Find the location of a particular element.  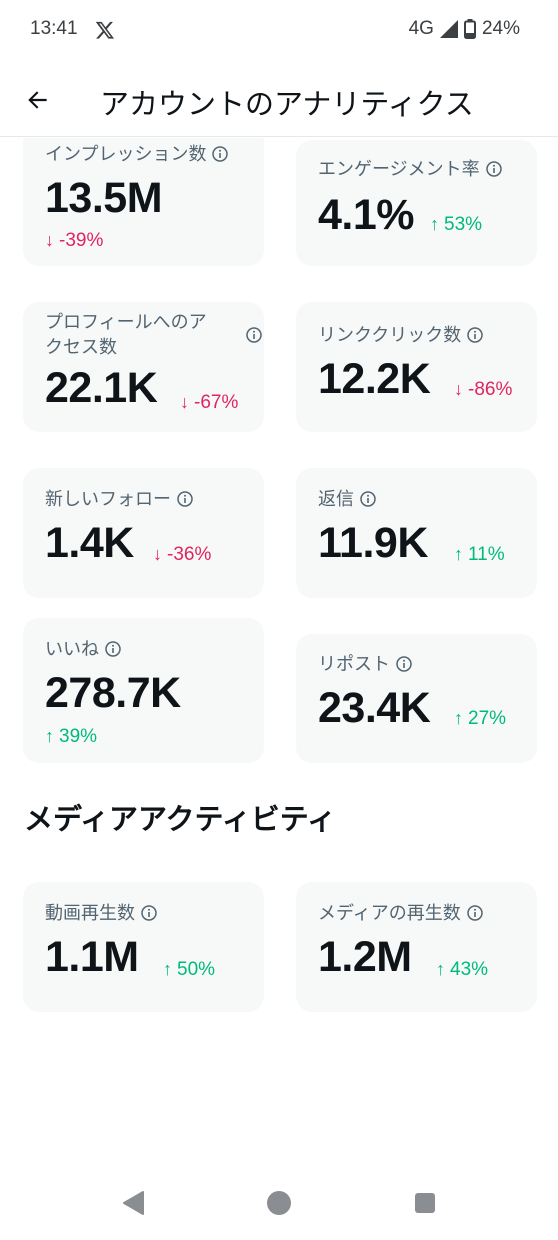

back-button is located at coordinates (38, 100).